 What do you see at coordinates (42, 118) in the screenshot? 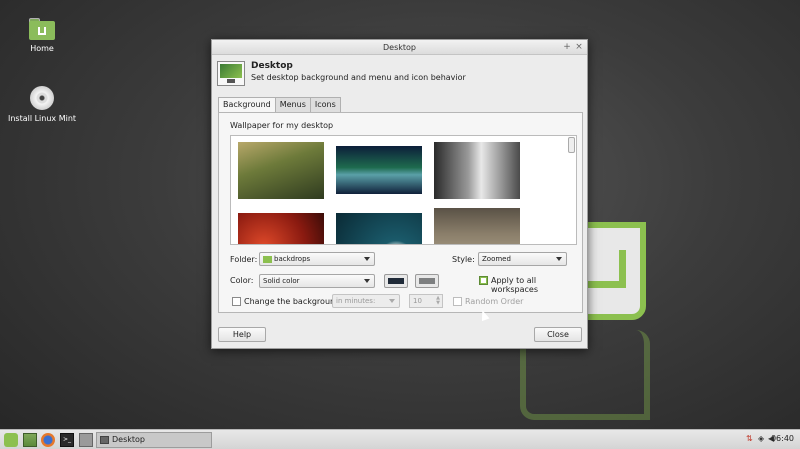
I see `desktop-icon-label: Install Linux Mint` at bounding box center [42, 118].